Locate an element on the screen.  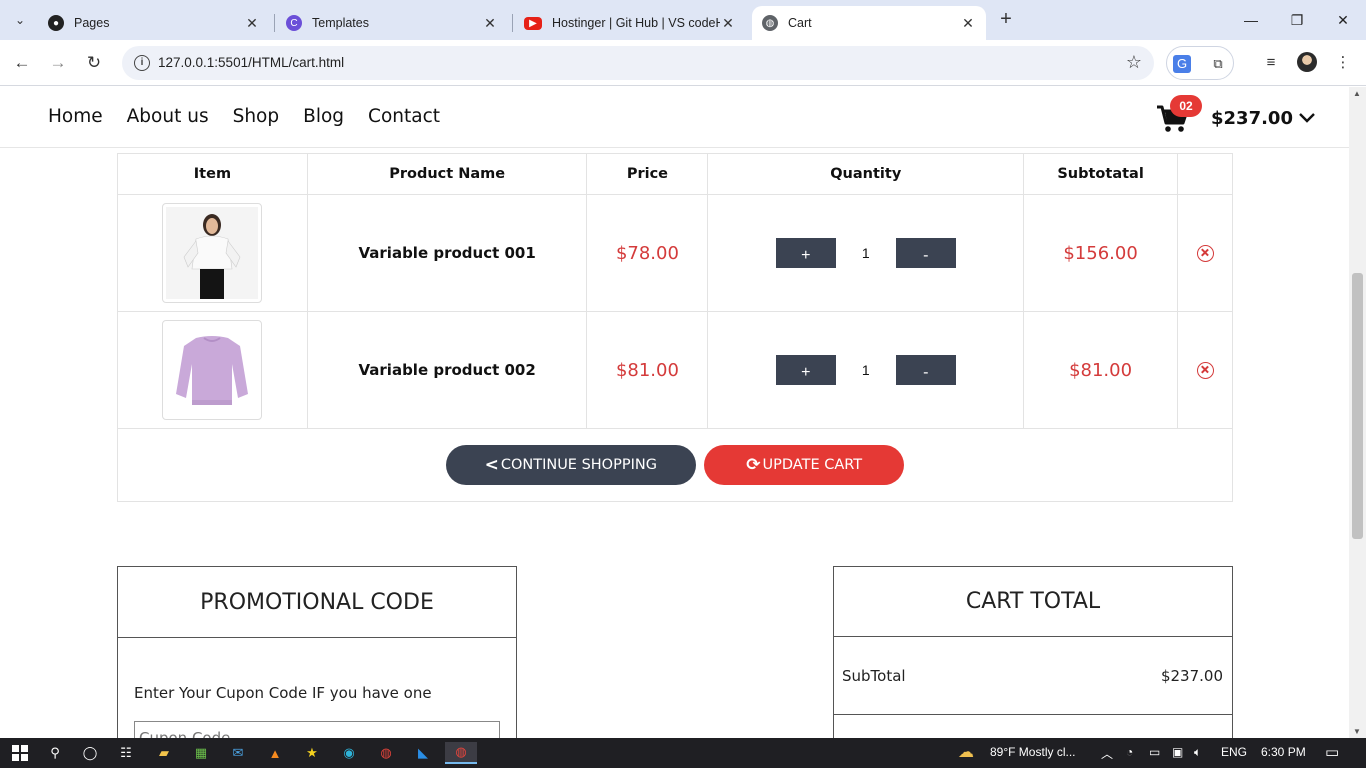
tab-title: Hostinger | Git Hub | VS codeH is located at coordinates (636, 23).